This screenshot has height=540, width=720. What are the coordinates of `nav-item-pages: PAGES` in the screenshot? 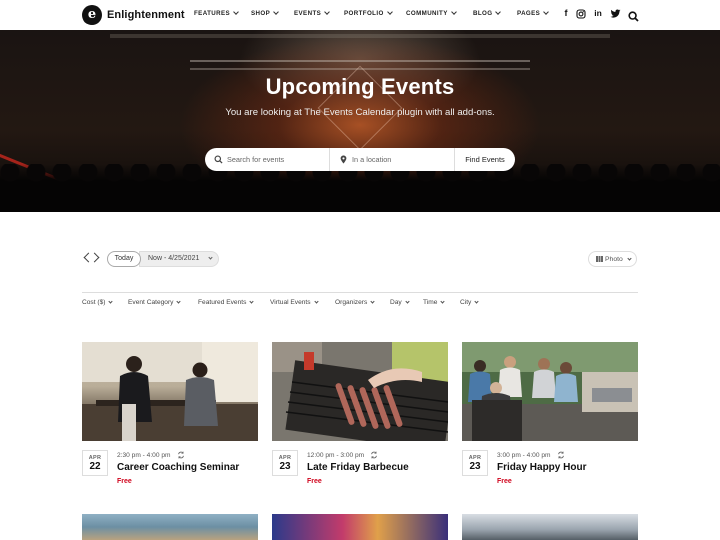 It's located at (533, 13).